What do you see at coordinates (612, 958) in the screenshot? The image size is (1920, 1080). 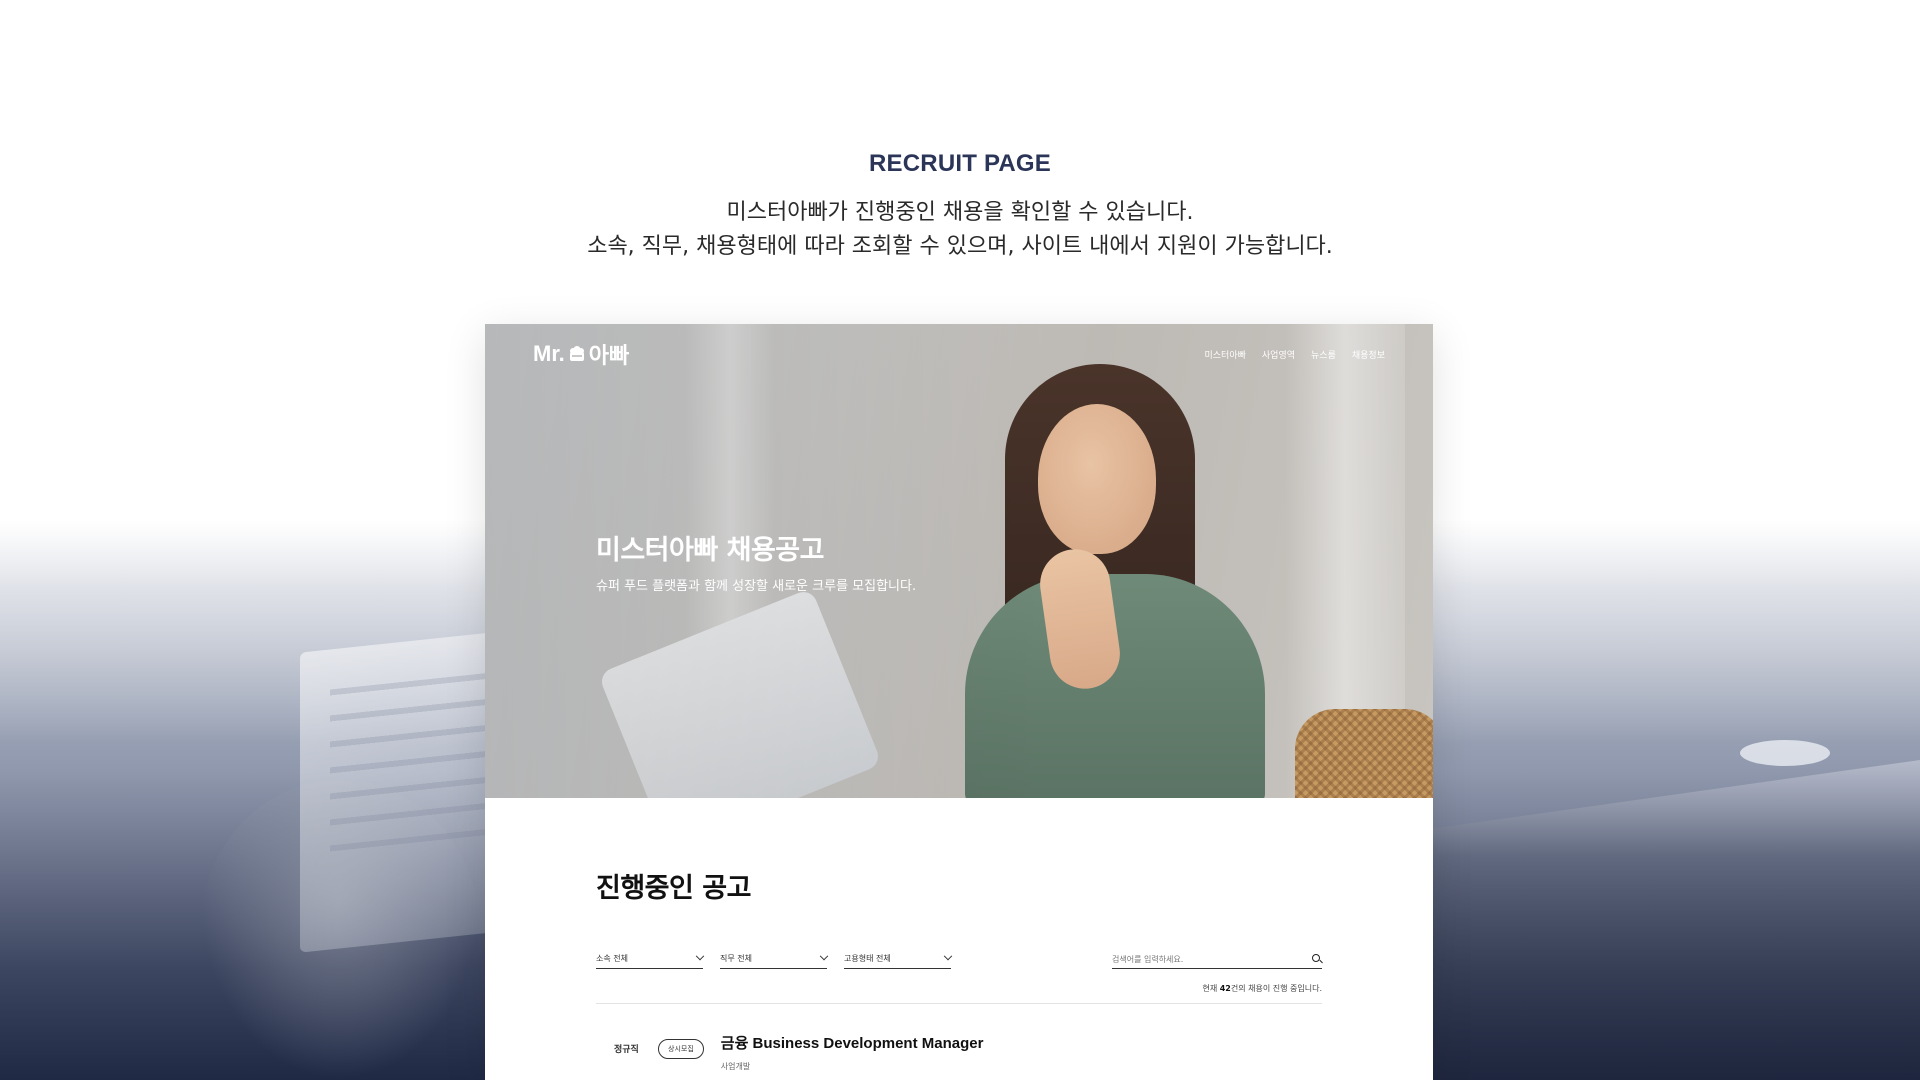 I see `affiliation-select-value: 소속 전체` at bounding box center [612, 958].